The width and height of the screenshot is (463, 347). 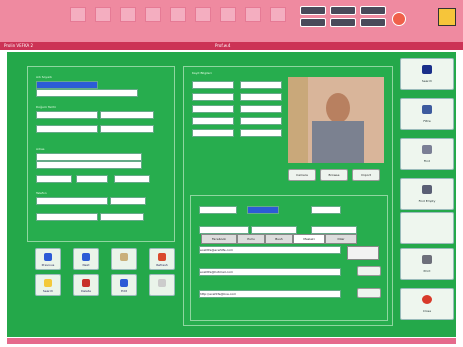 What do you see at coordinates (67, 85) in the screenshot?
I see `name-field` at bounding box center [67, 85].